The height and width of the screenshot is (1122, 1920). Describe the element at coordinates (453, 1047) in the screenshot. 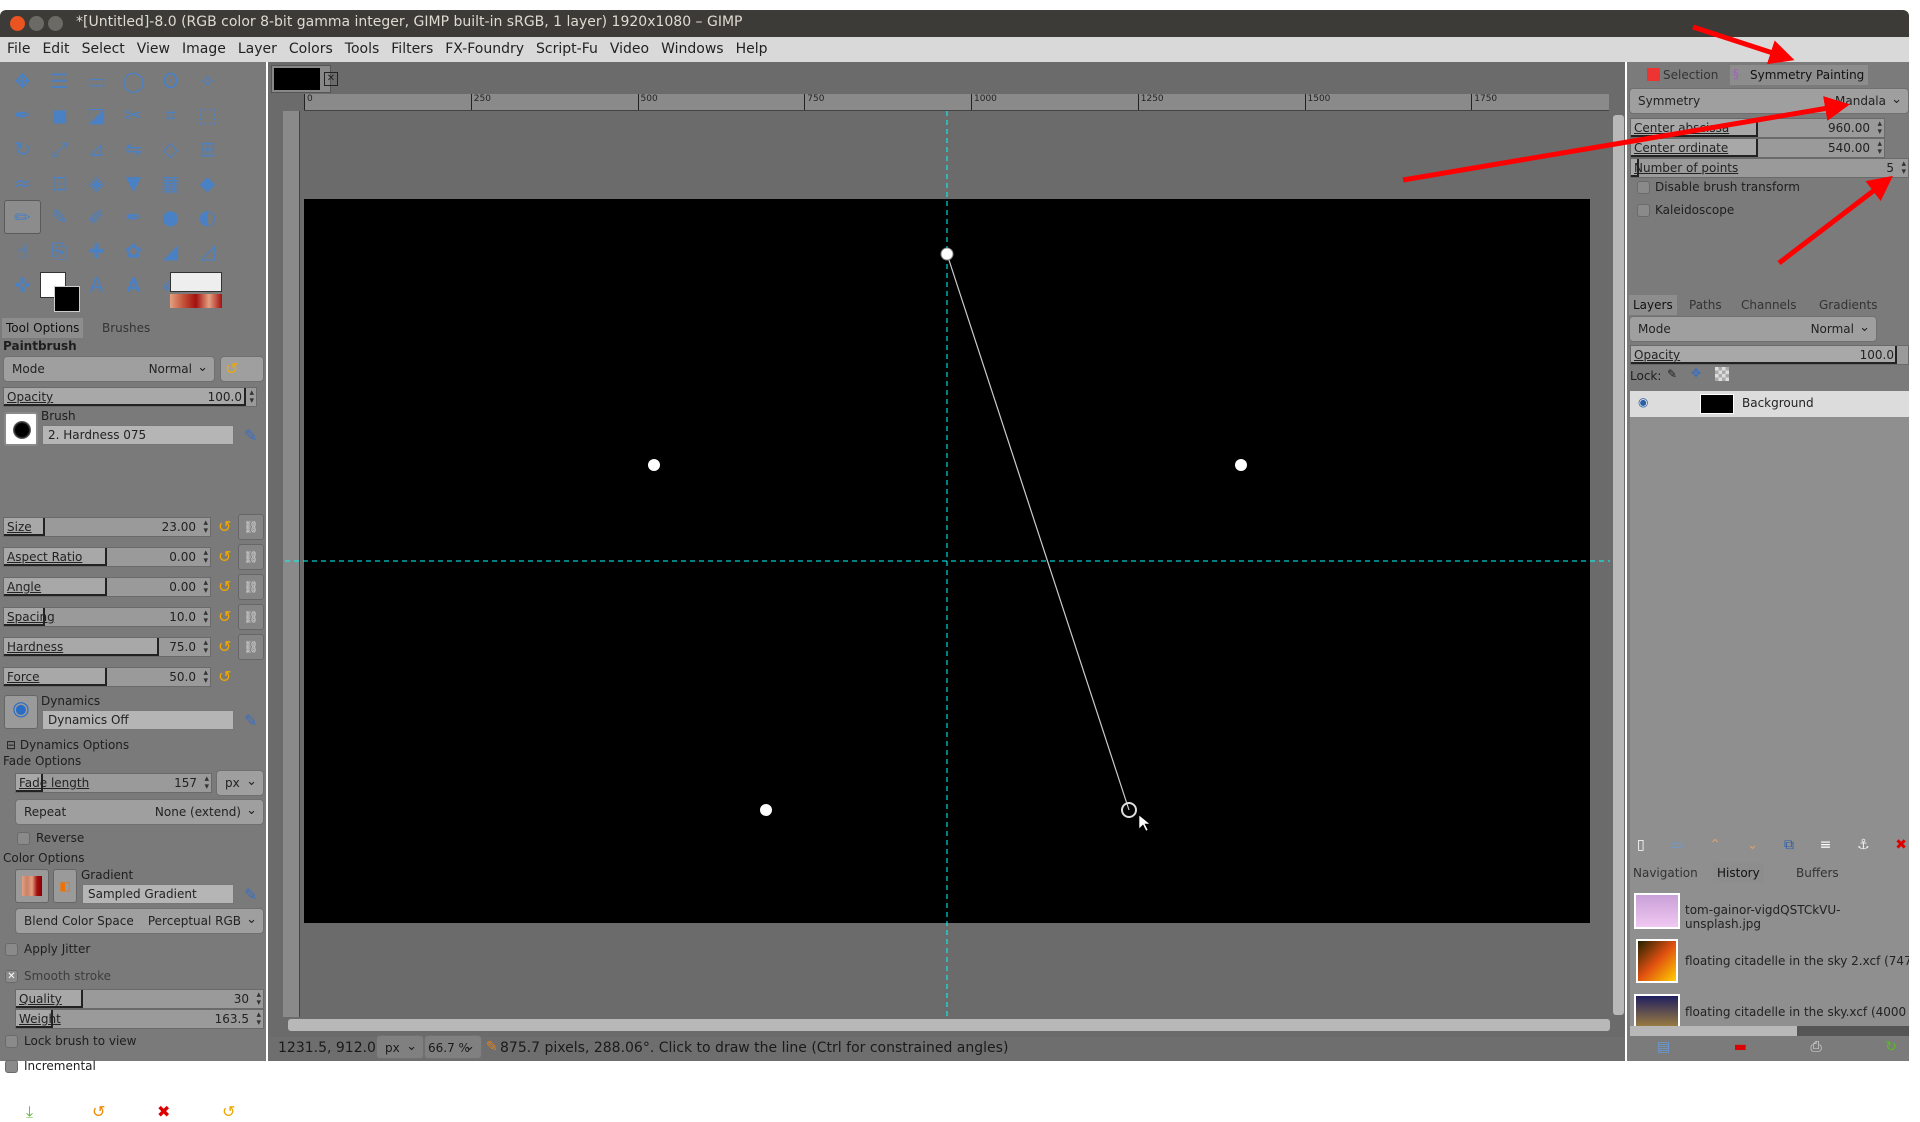

I see `zoom-select: 66.7 % ⌄` at that location.